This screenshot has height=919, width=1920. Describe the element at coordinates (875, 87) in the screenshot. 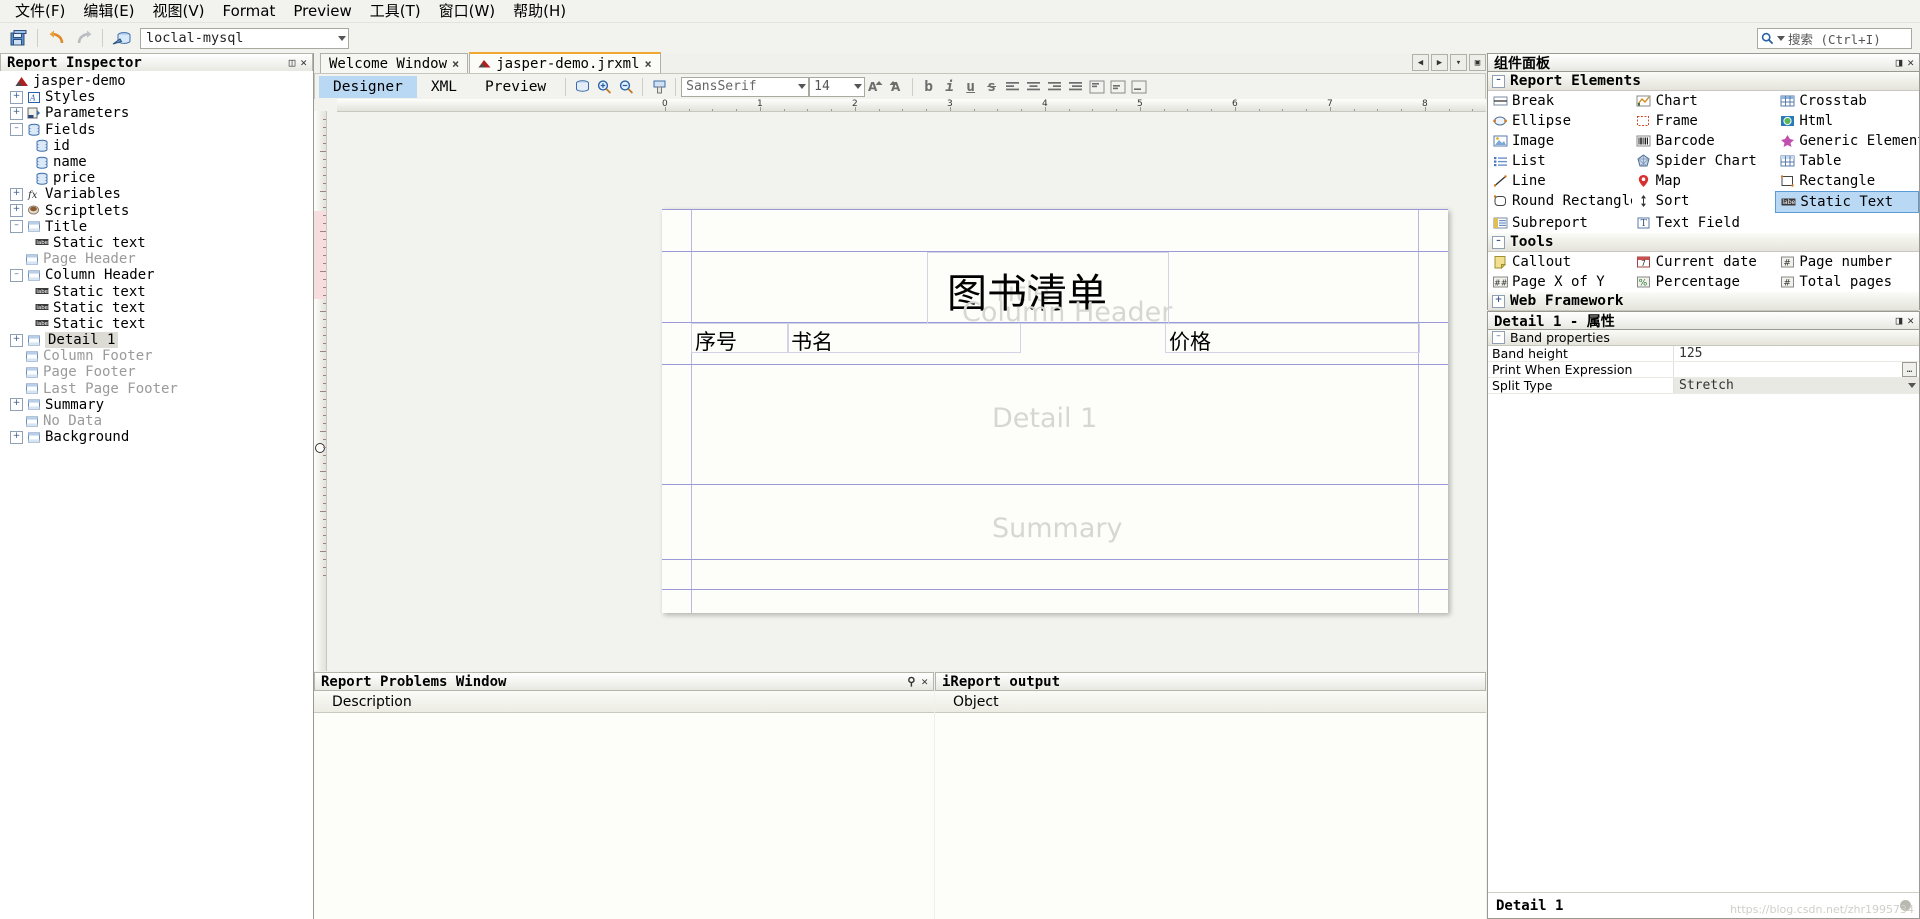

I see `increase-font-size-button: A` at that location.